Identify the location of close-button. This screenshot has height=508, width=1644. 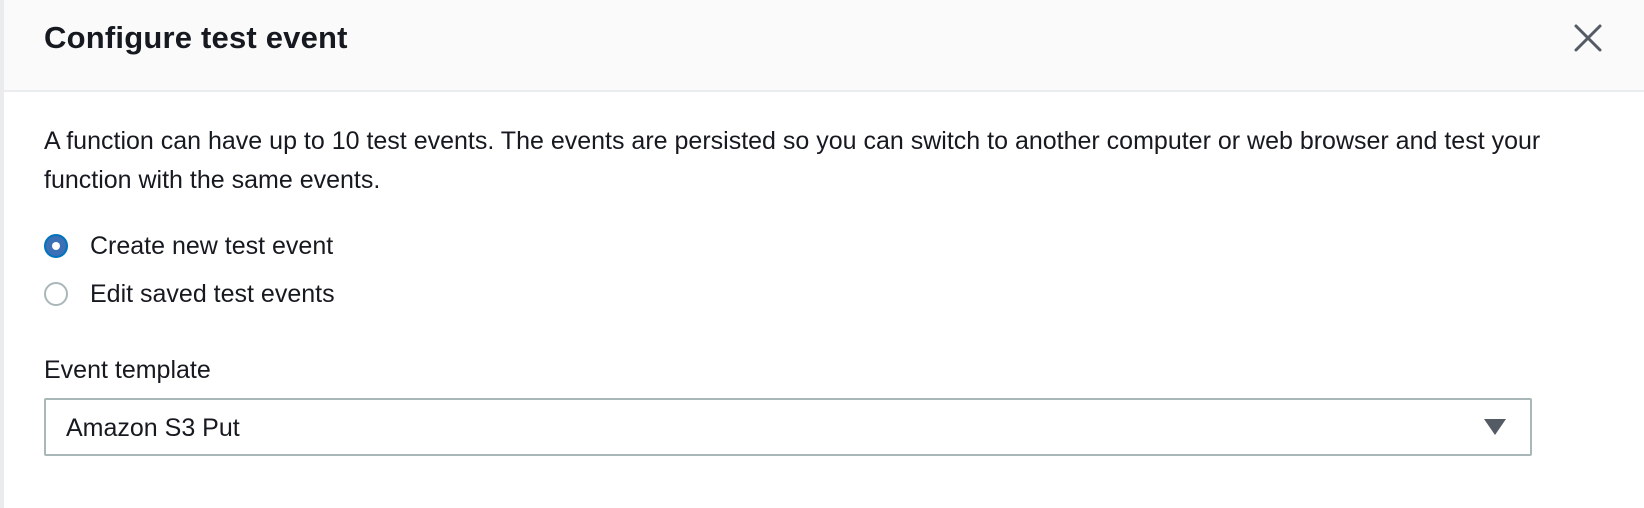
(1588, 38).